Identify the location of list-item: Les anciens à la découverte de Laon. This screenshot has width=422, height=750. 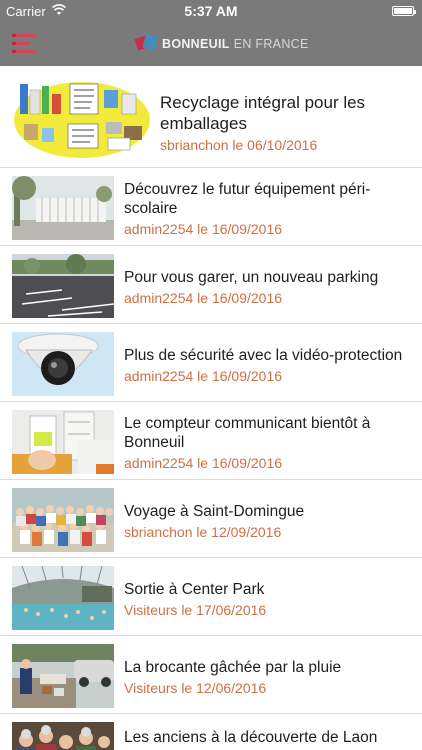
(211, 732).